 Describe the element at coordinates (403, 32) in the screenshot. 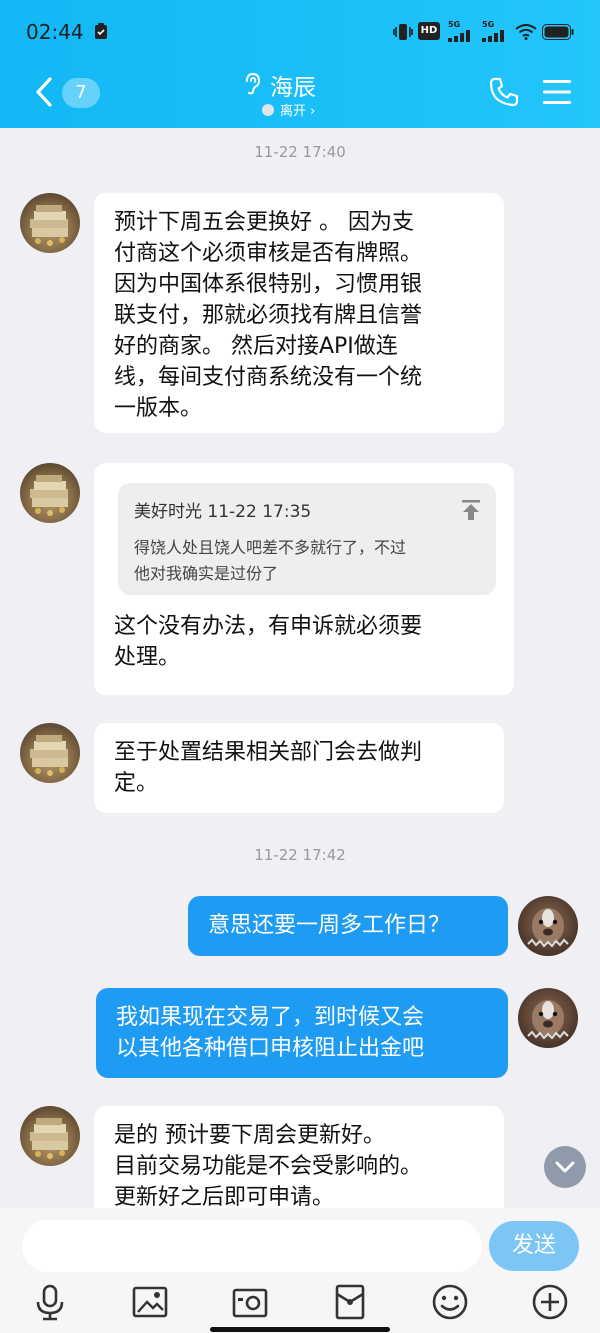

I see `vibrate-icon` at that location.